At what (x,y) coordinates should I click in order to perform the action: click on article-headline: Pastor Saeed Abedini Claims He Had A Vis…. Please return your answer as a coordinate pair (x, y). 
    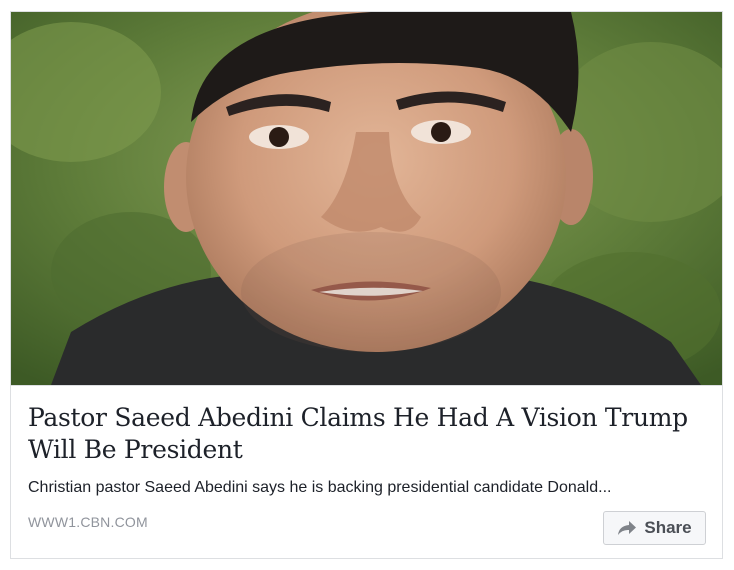
    Looking at the image, I should click on (368, 434).